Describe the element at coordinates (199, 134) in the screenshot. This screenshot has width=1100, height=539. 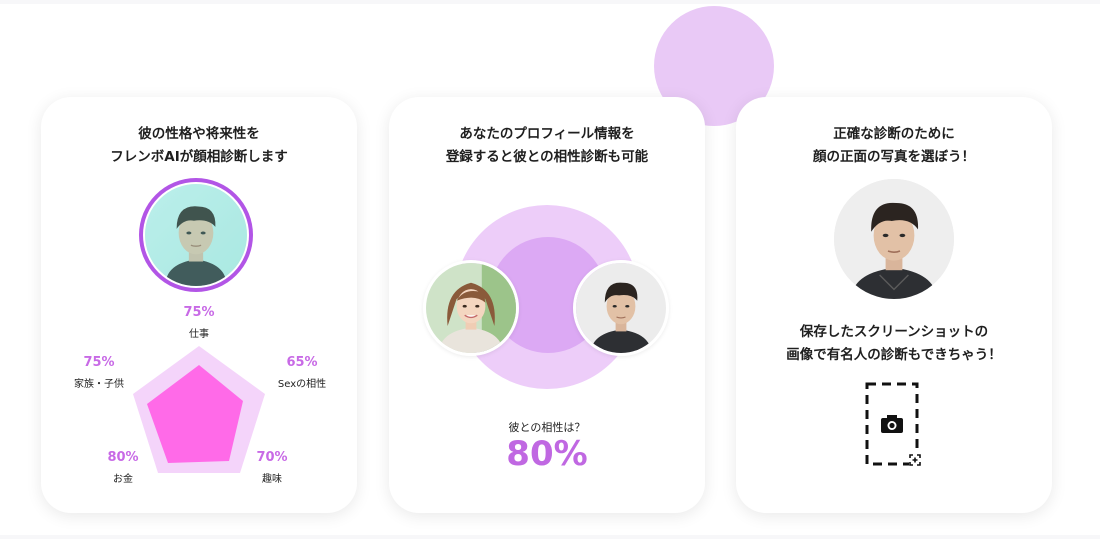
I see `card-title-line: 彼の性格や将来性を` at that location.